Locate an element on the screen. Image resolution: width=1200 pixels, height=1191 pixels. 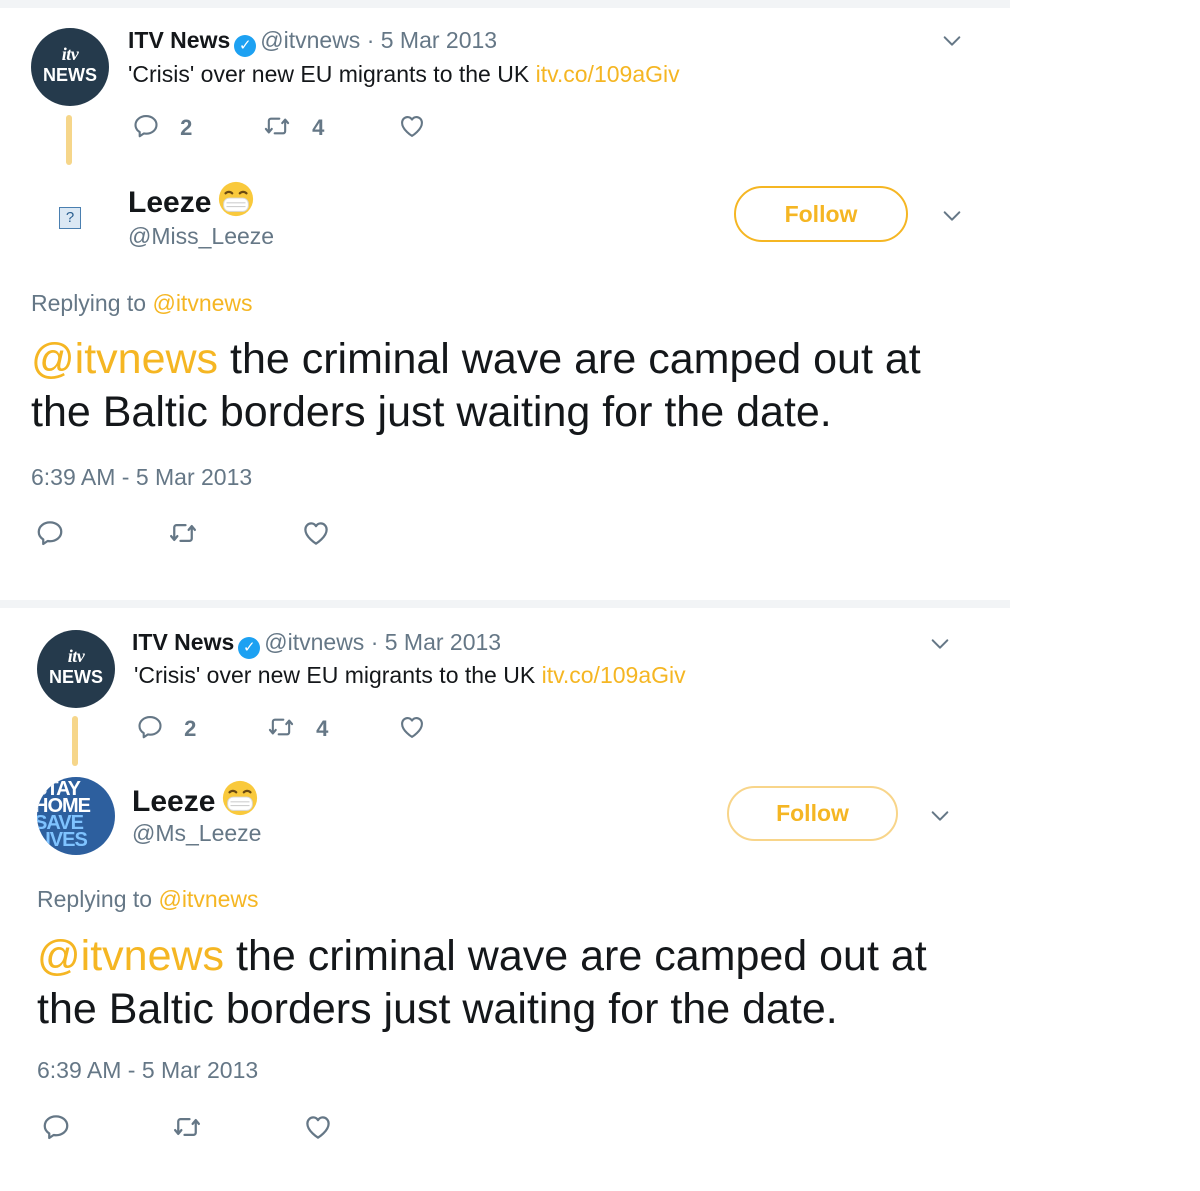
broken-avatar: ? is located at coordinates (70, 218).